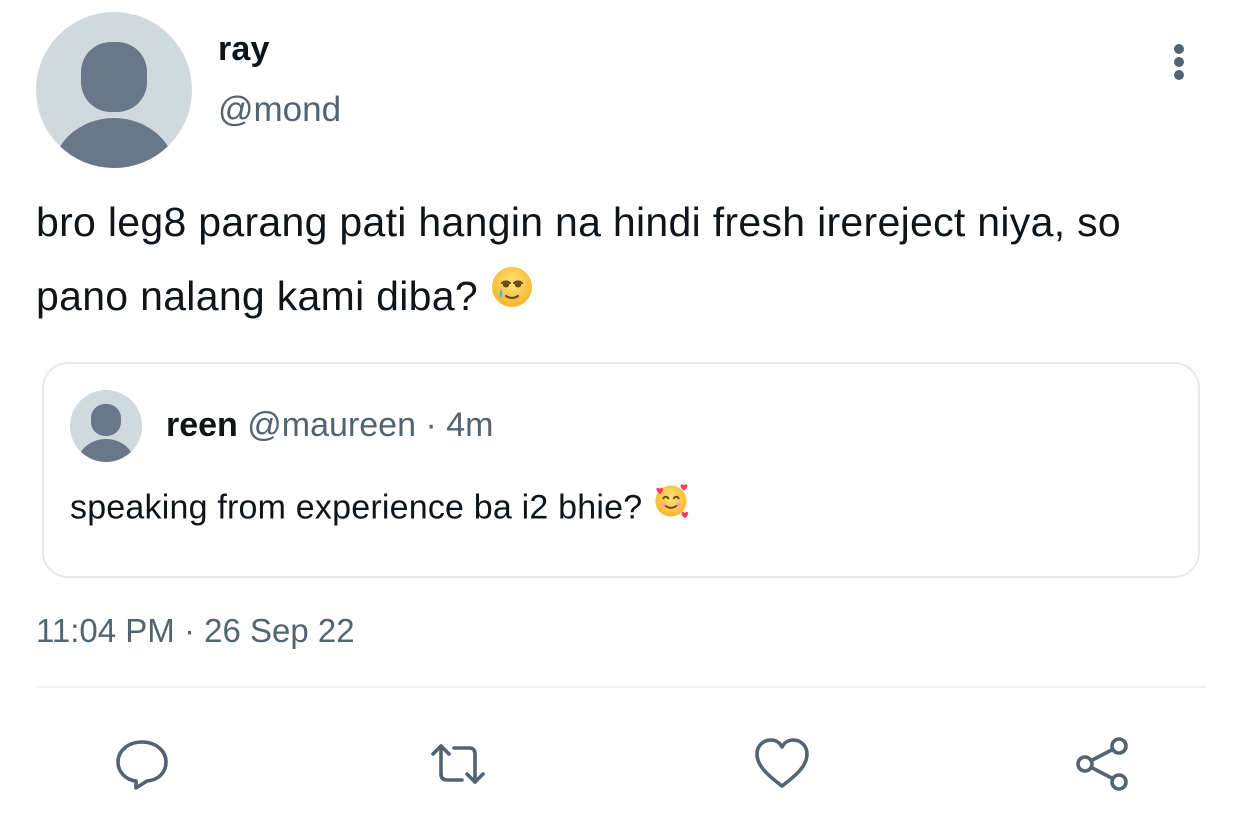  I want to click on retweet-icon, so click(458, 764).